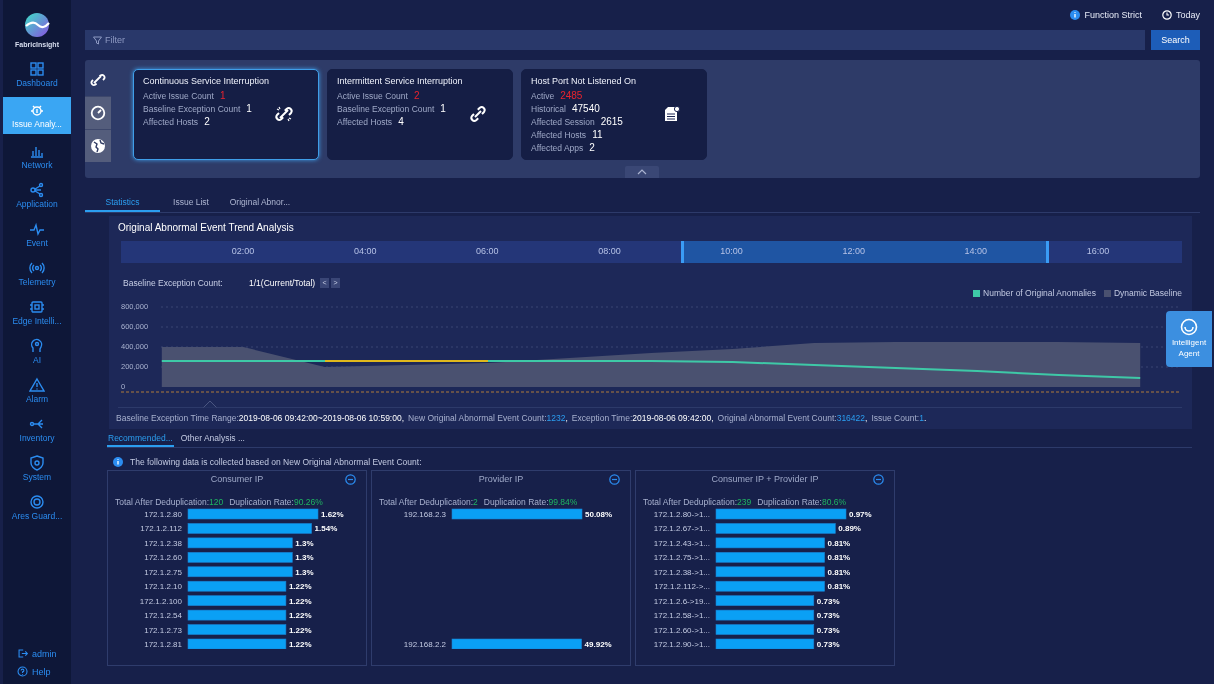 The width and height of the screenshot is (1214, 684). Describe the element at coordinates (584, 81) in the screenshot. I see `card-title: Host Port Not Listened On` at that location.